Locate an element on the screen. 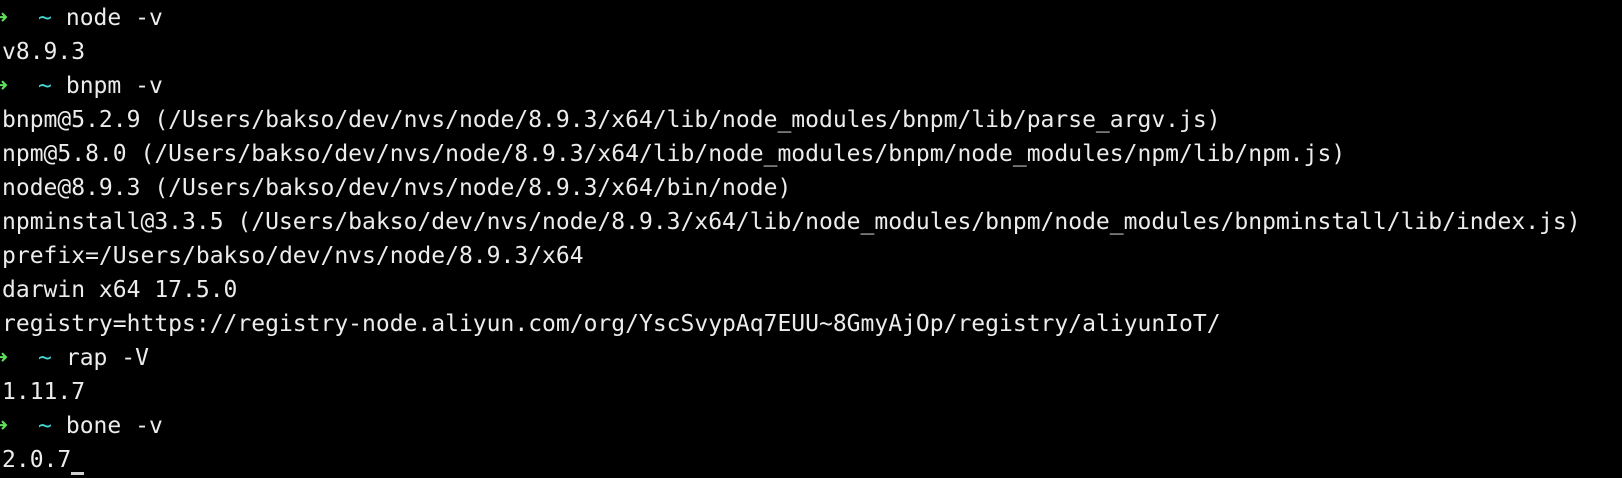 The image size is (1622, 478). prompt-line: ➜ ~ rap -V is located at coordinates (811, 358).